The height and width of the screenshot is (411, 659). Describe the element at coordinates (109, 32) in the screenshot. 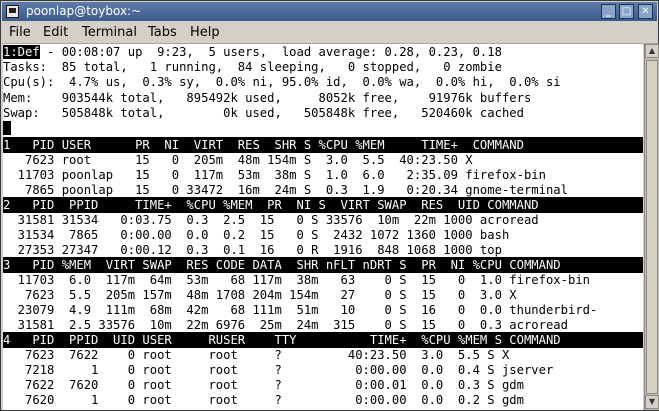

I see `menu-terminal: Terminal` at that location.